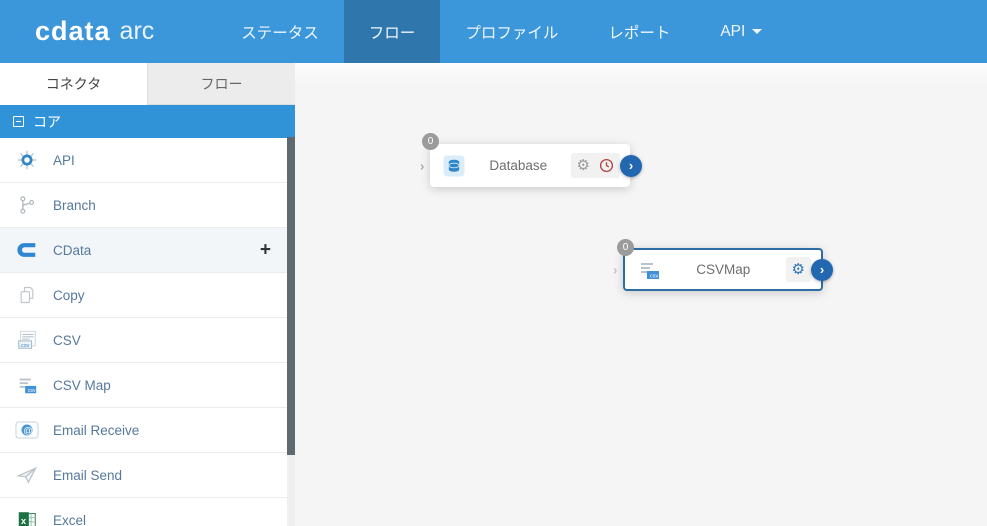 The height and width of the screenshot is (526, 987). Describe the element at coordinates (69, 295) in the screenshot. I see `connector-label: Copy` at that location.